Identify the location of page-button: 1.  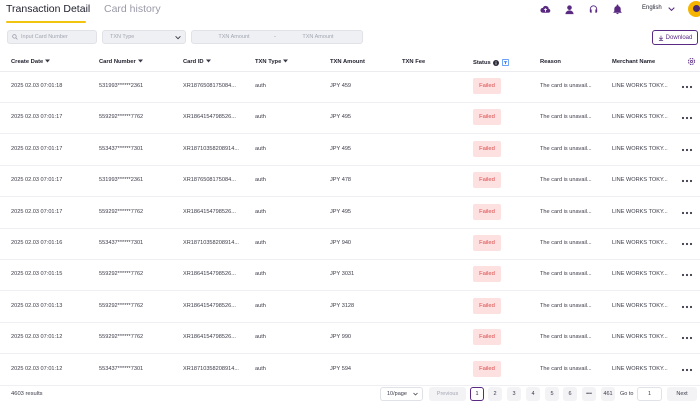
(477, 394).